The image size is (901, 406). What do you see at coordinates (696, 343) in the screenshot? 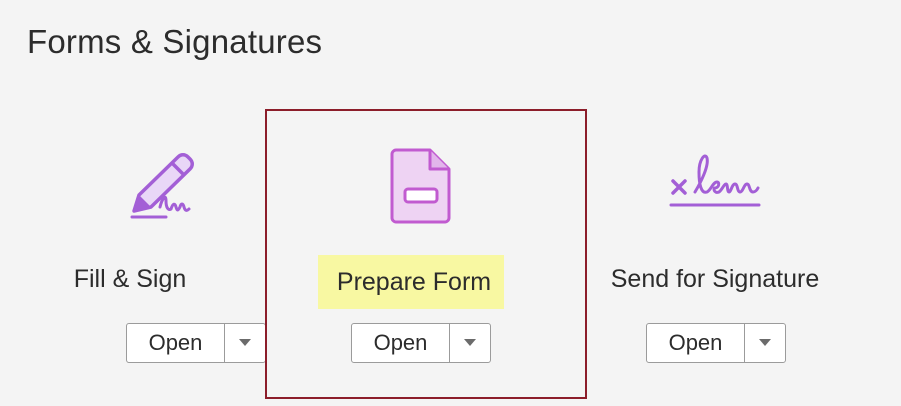
I see `send-for-signature-open-button: Open` at bounding box center [696, 343].